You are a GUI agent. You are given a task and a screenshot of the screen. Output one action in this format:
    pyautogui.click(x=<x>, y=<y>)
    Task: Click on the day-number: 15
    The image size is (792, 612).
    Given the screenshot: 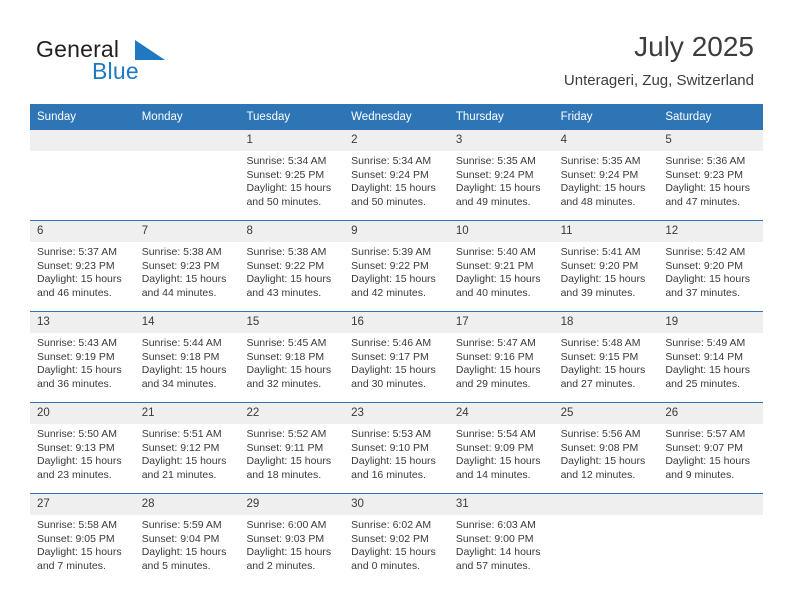 What is the action you would take?
    pyautogui.click(x=291, y=322)
    